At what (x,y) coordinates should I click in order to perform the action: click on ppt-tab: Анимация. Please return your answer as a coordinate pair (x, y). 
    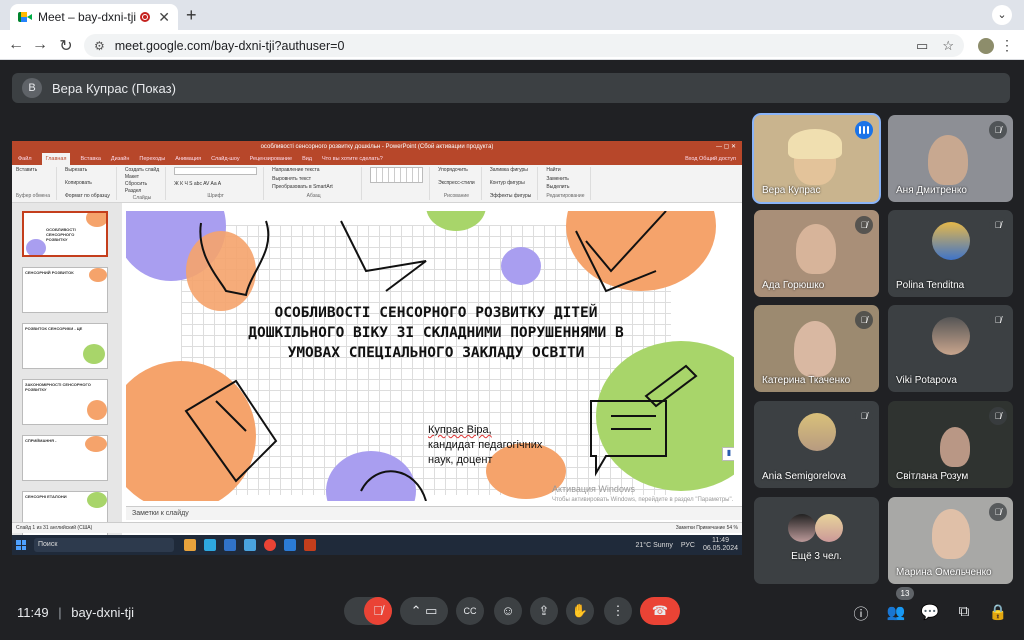
    Looking at the image, I should click on (188, 159).